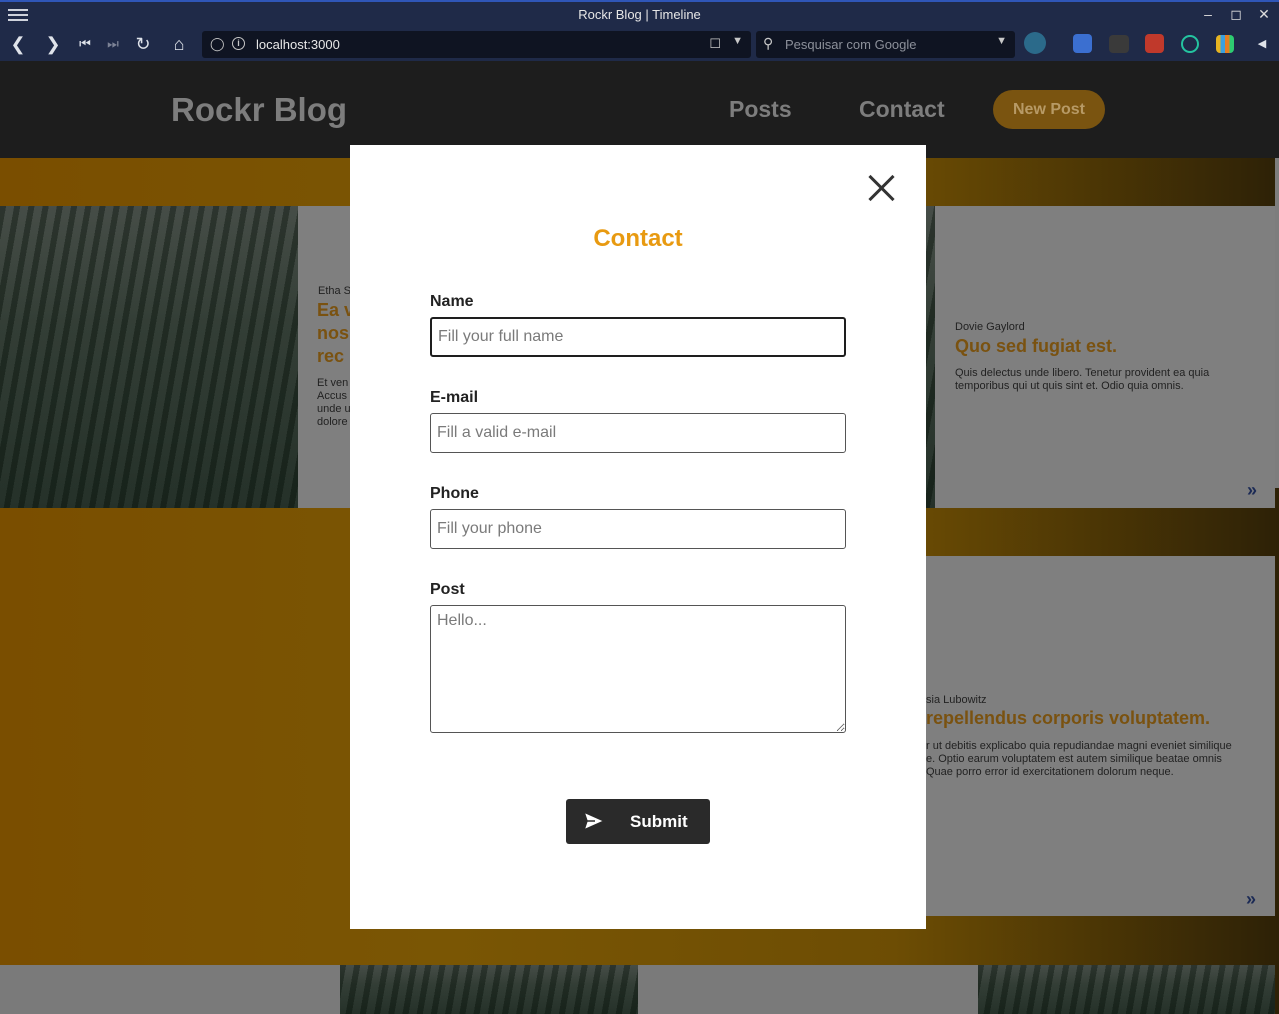  What do you see at coordinates (990, 327) in the screenshot?
I see `post-author: Dovie Gaylord` at bounding box center [990, 327].